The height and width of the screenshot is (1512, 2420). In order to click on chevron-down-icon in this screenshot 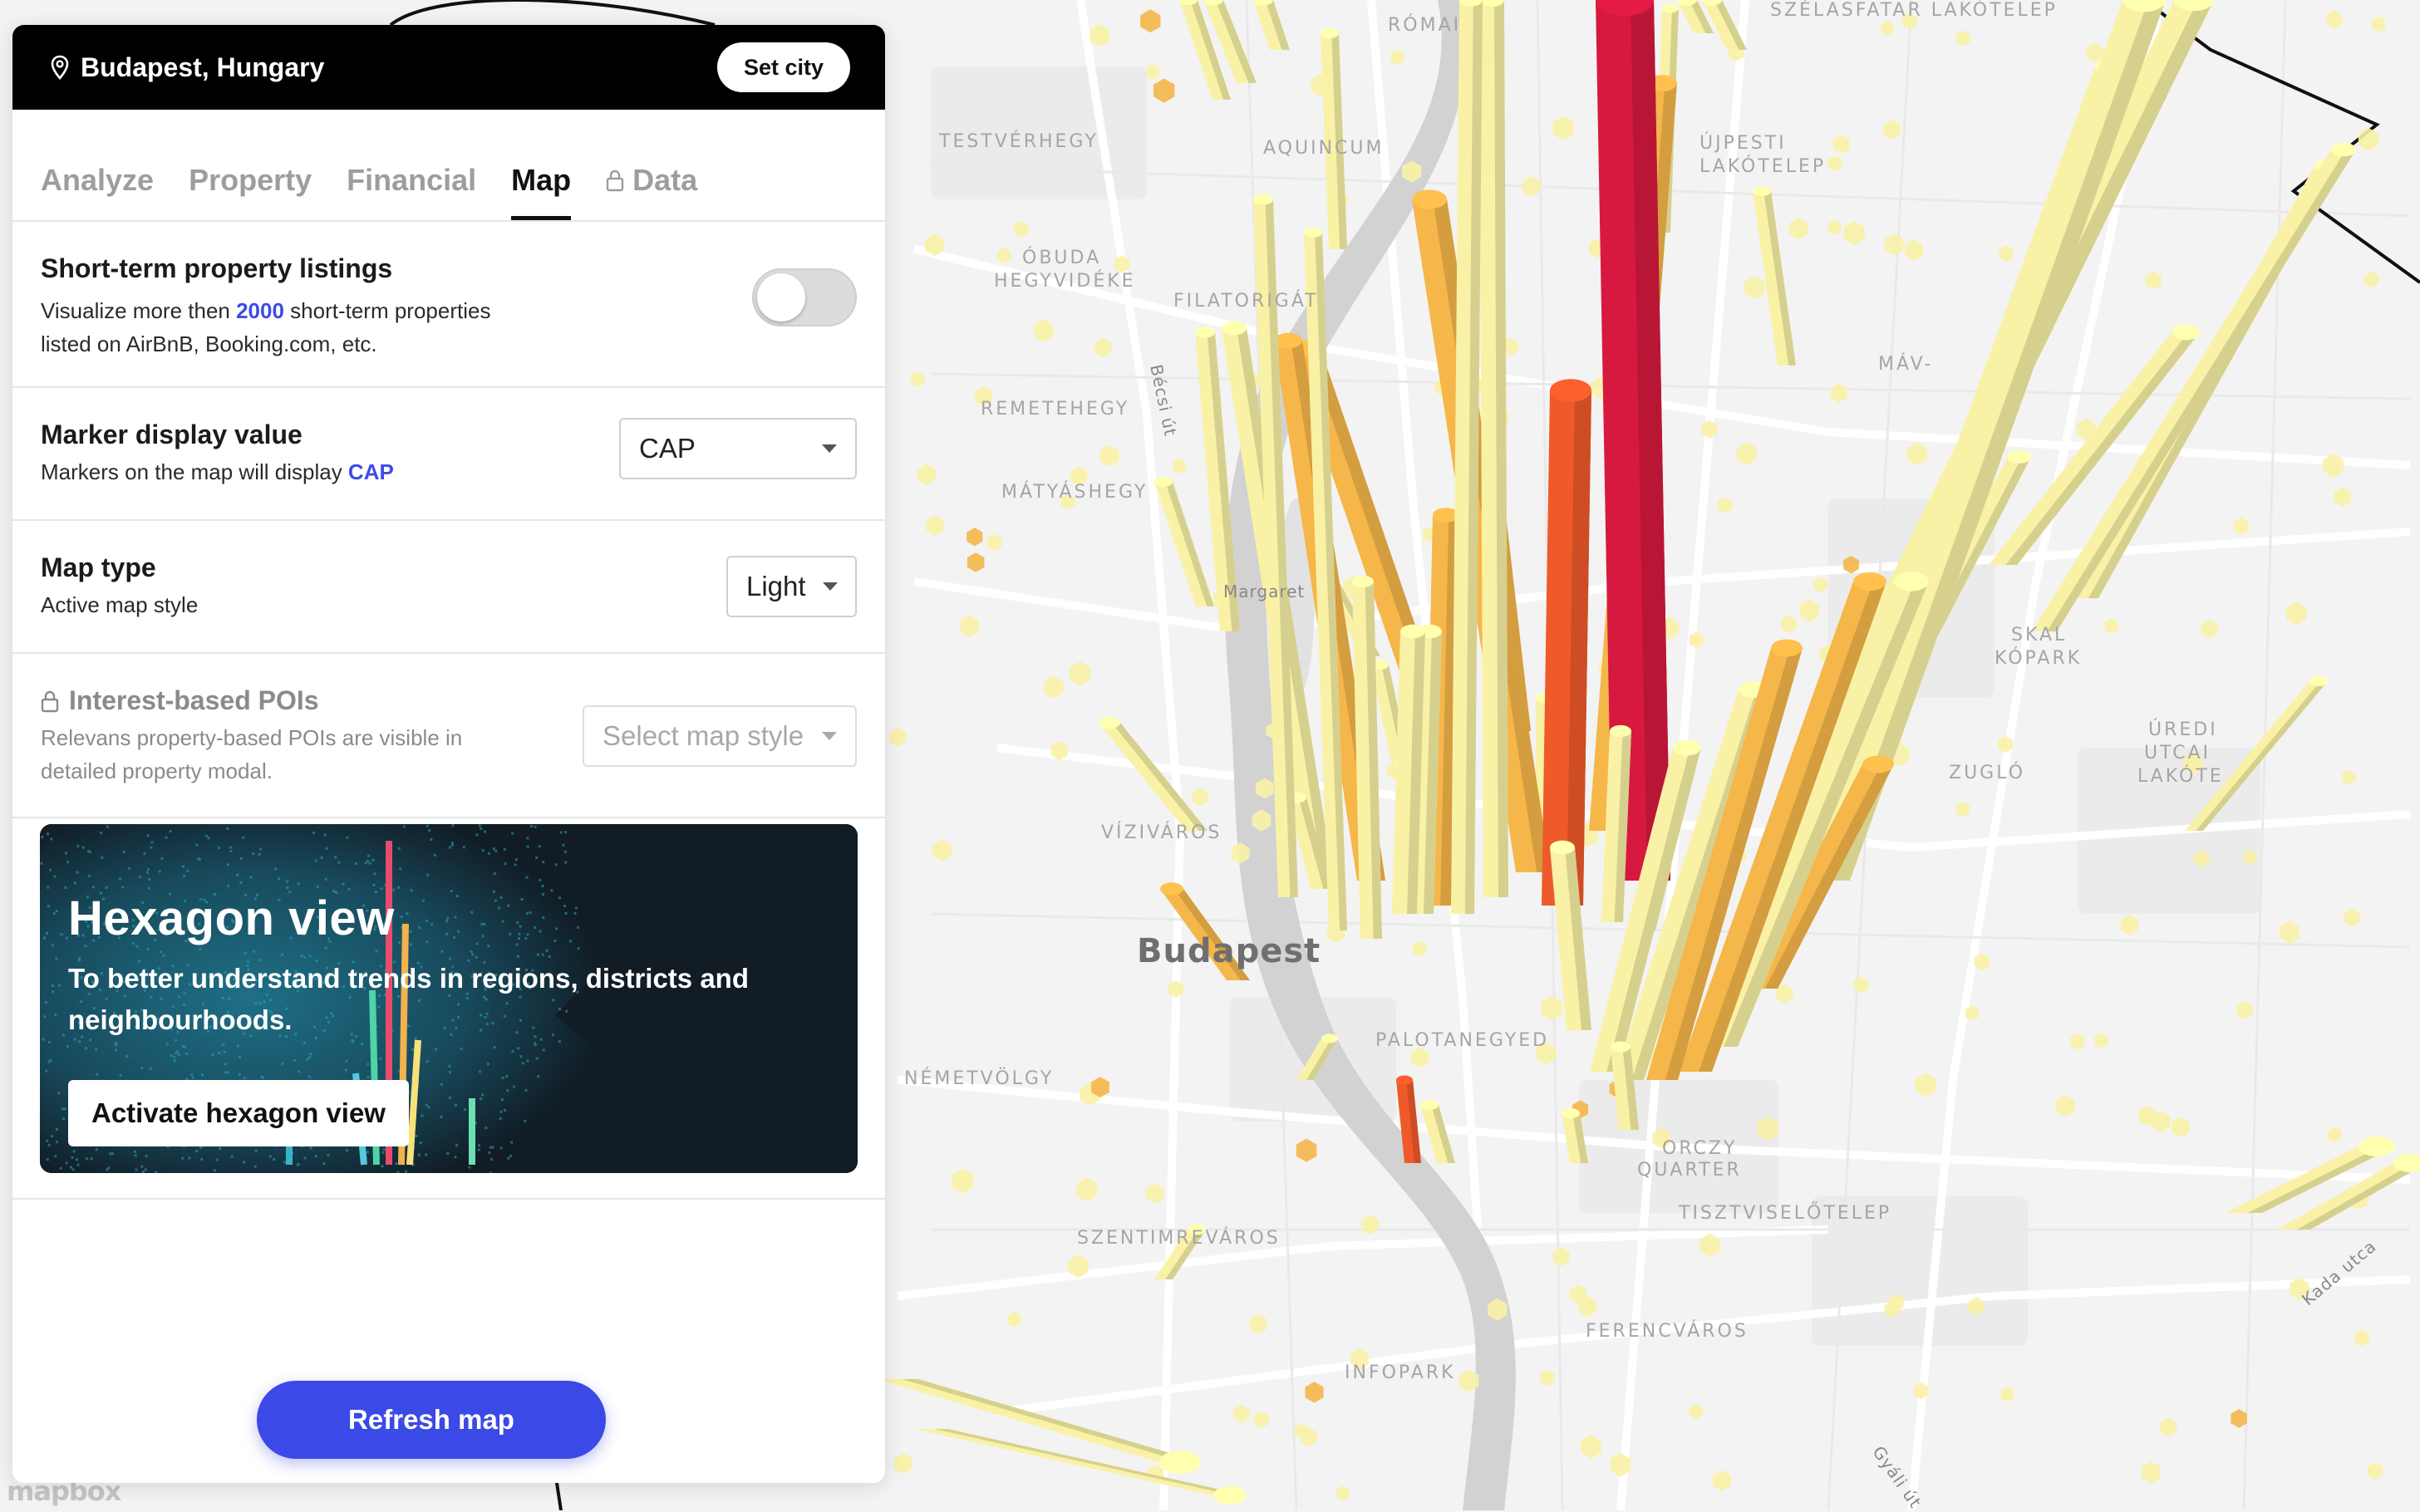, I will do `click(831, 587)`.